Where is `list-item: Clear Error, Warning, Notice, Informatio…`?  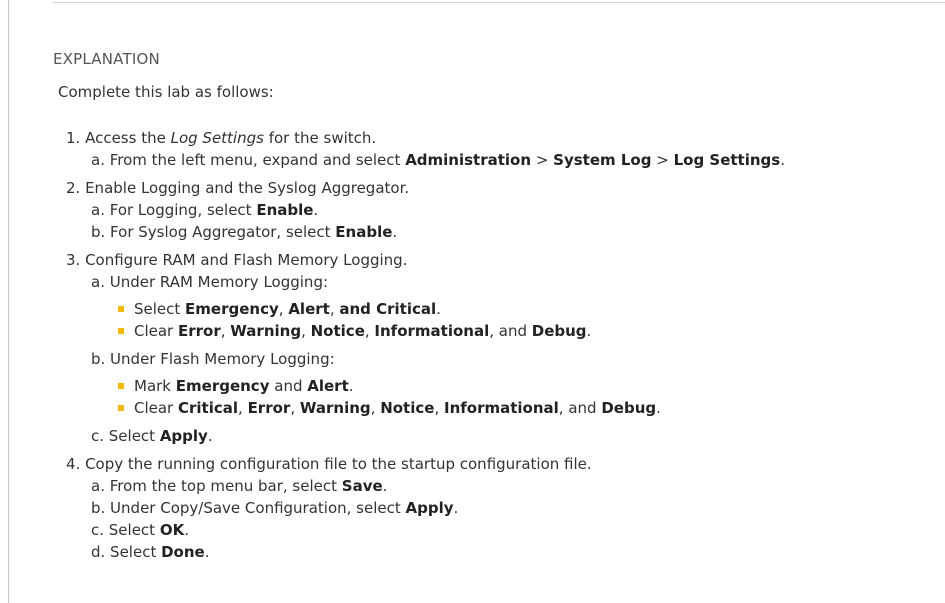 list-item: Clear Error, Warning, Notice, Informatio… is located at coordinates (521, 331).